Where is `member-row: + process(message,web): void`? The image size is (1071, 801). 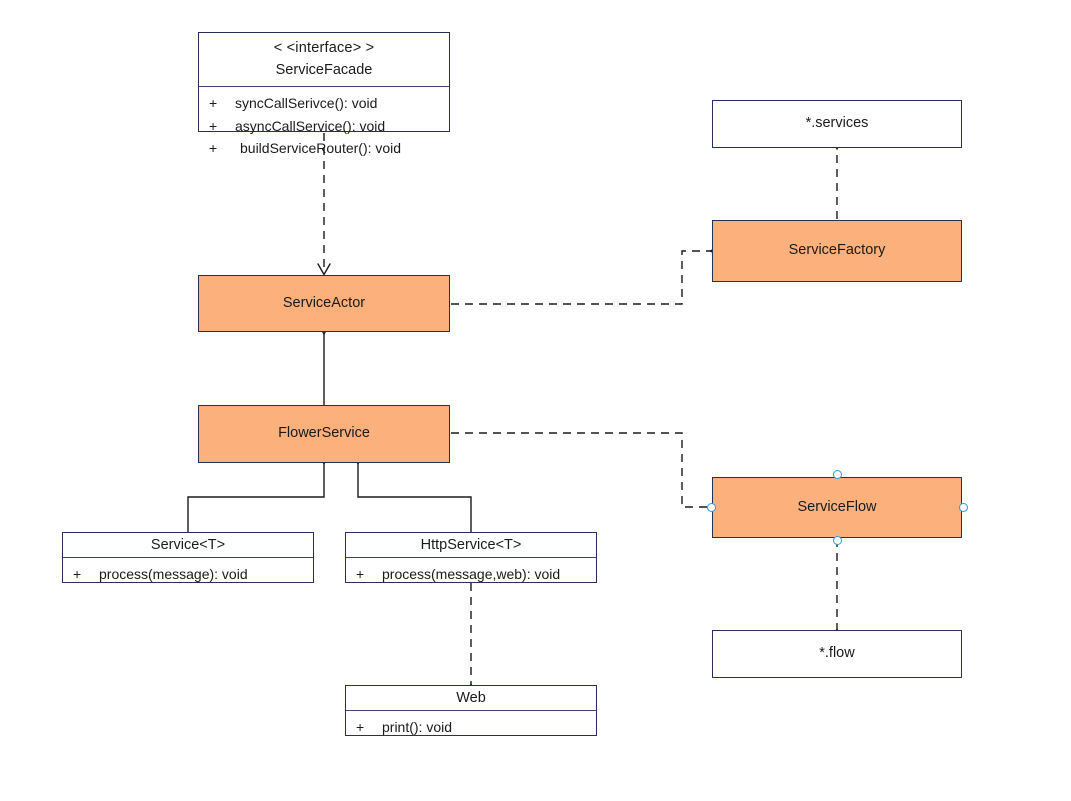
member-row: + process(message,web): void is located at coordinates (476, 574).